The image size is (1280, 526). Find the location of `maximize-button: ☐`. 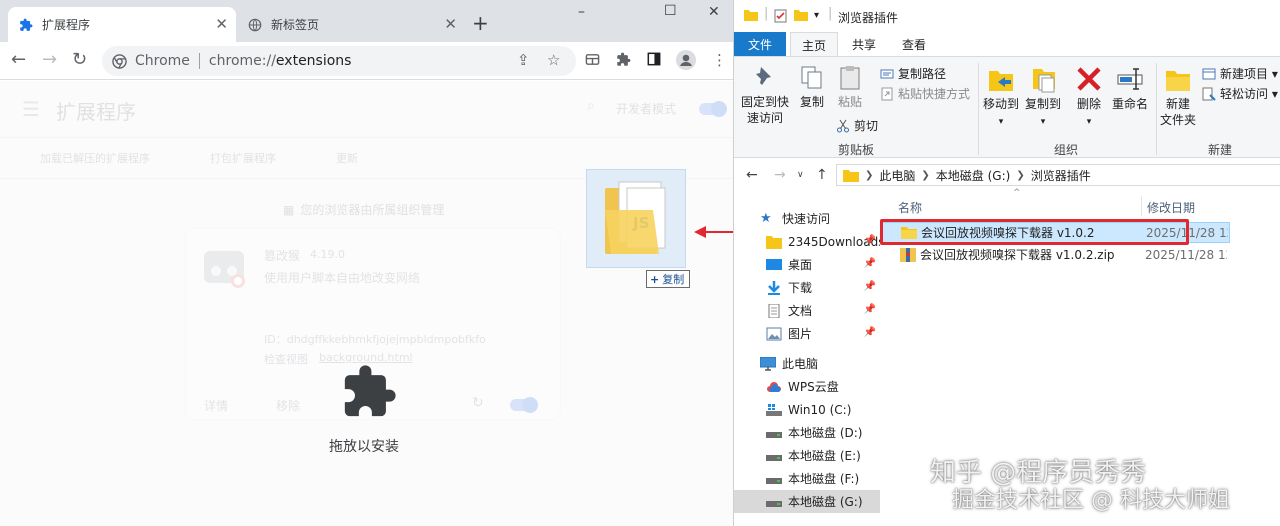

maximize-button: ☐ is located at coordinates (670, 11).